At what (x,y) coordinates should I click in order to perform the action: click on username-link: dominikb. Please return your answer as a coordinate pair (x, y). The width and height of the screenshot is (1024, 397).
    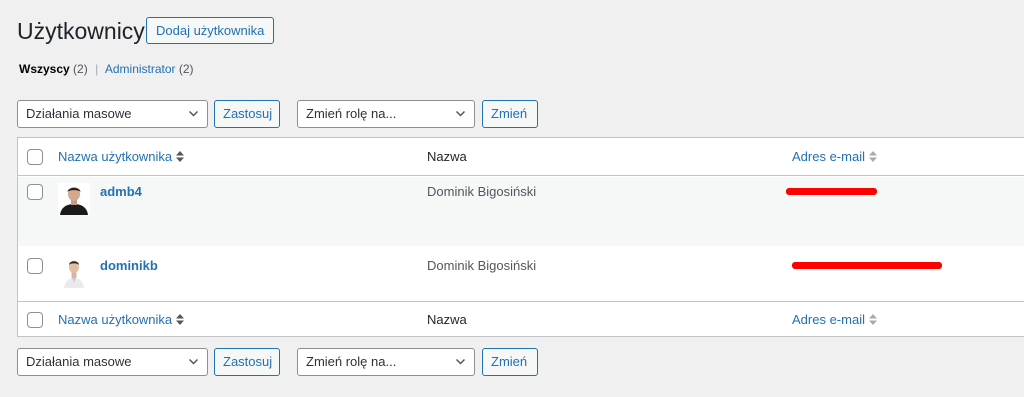
    Looking at the image, I should click on (129, 265).